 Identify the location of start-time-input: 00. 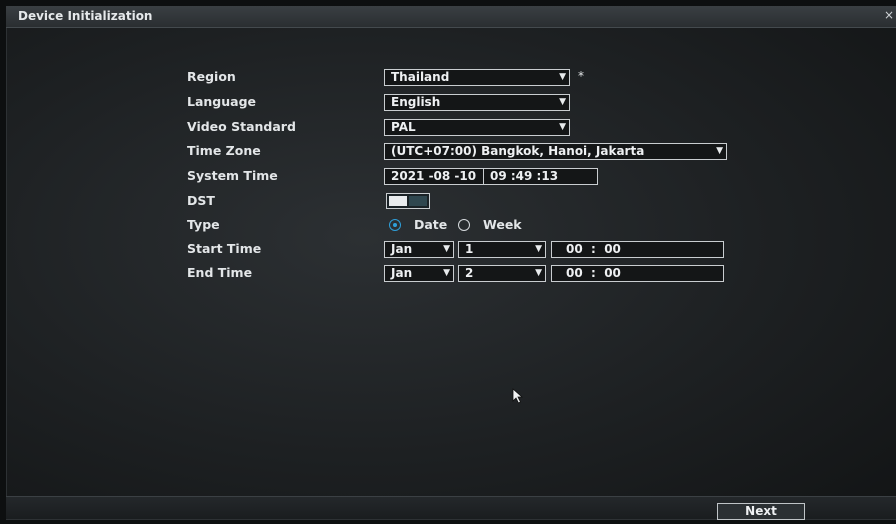
(637, 249).